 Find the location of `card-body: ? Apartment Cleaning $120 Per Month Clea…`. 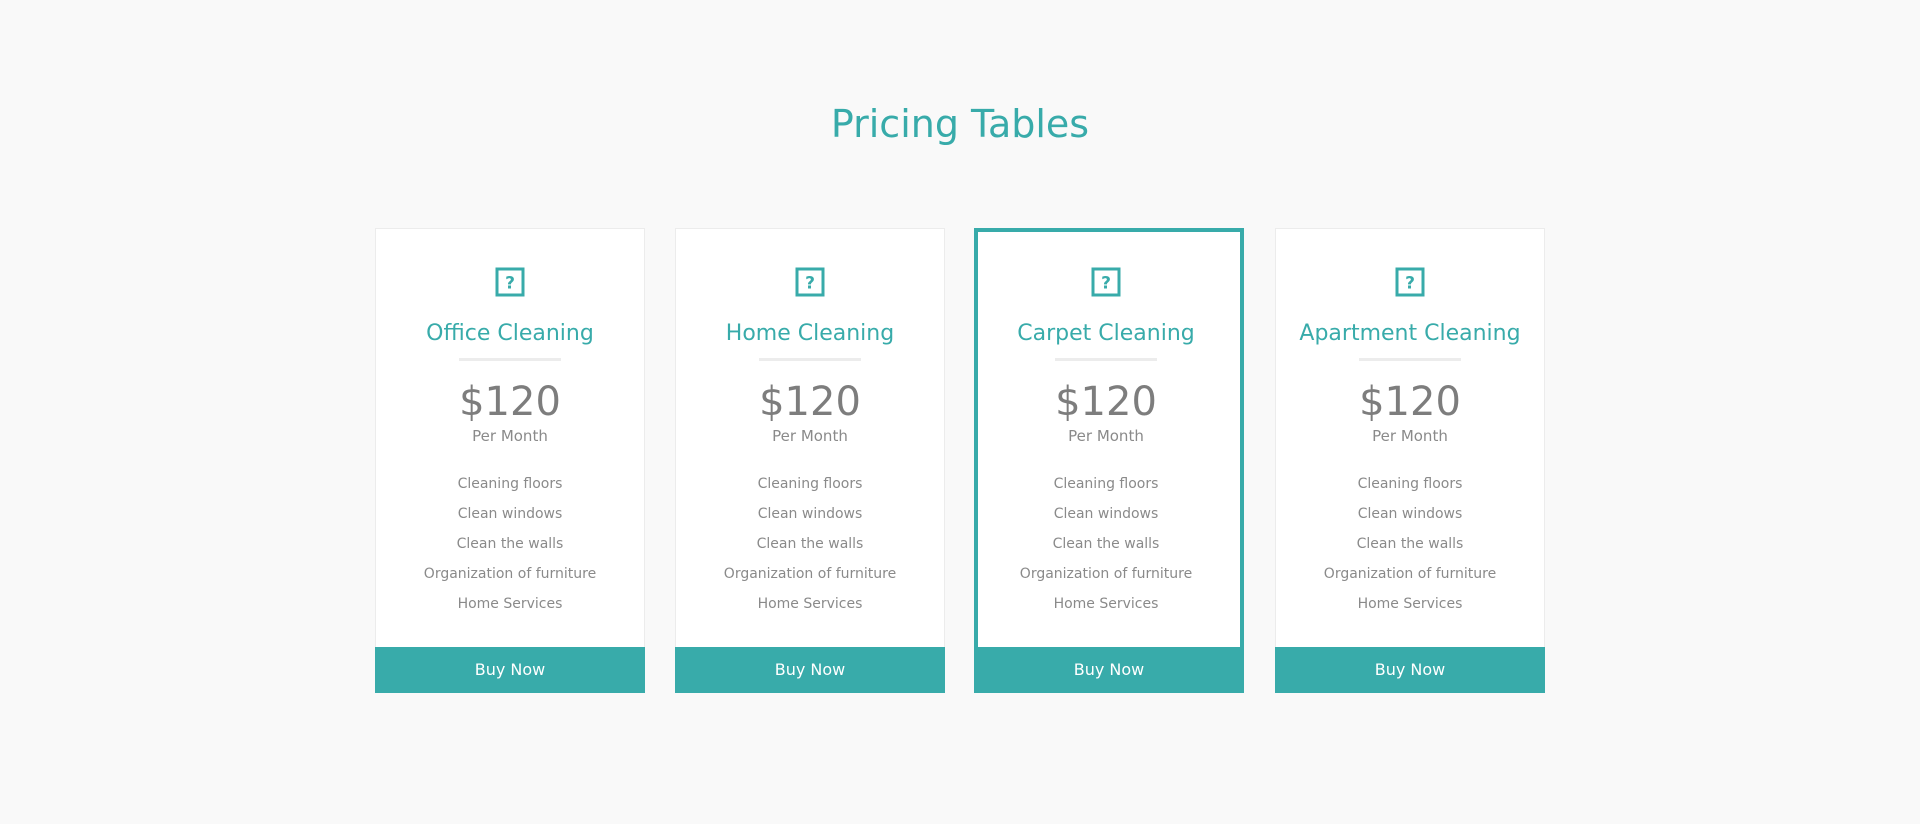

card-body: ? Apartment Cleaning $120 Per Month Clea… is located at coordinates (1410, 439).